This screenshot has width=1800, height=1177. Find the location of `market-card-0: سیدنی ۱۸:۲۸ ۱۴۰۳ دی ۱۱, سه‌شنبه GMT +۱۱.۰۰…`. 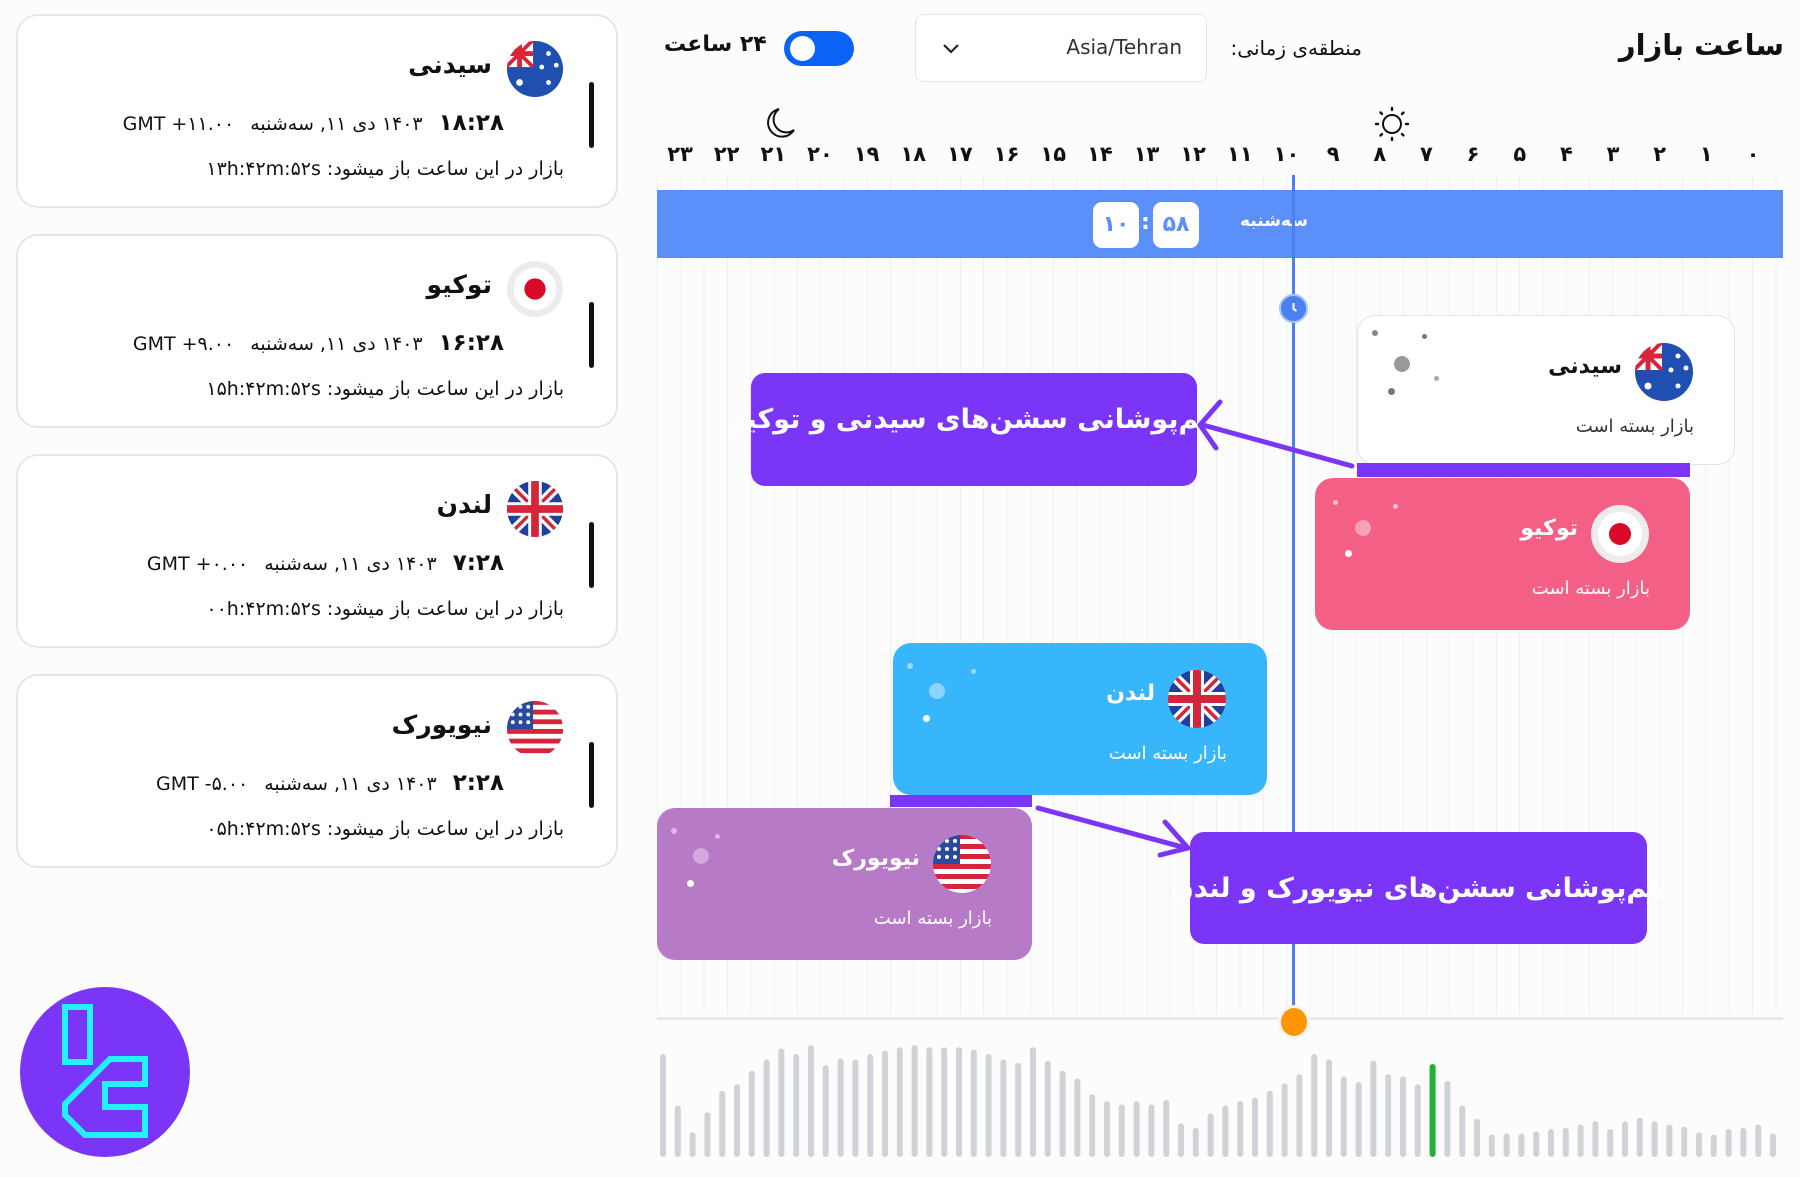

market-card-0: سیدنی ۱۸:۲۸ ۱۴۰۳ دی ۱۱, سه‌شنبه GMT +۱۱.۰۰… is located at coordinates (317, 111).